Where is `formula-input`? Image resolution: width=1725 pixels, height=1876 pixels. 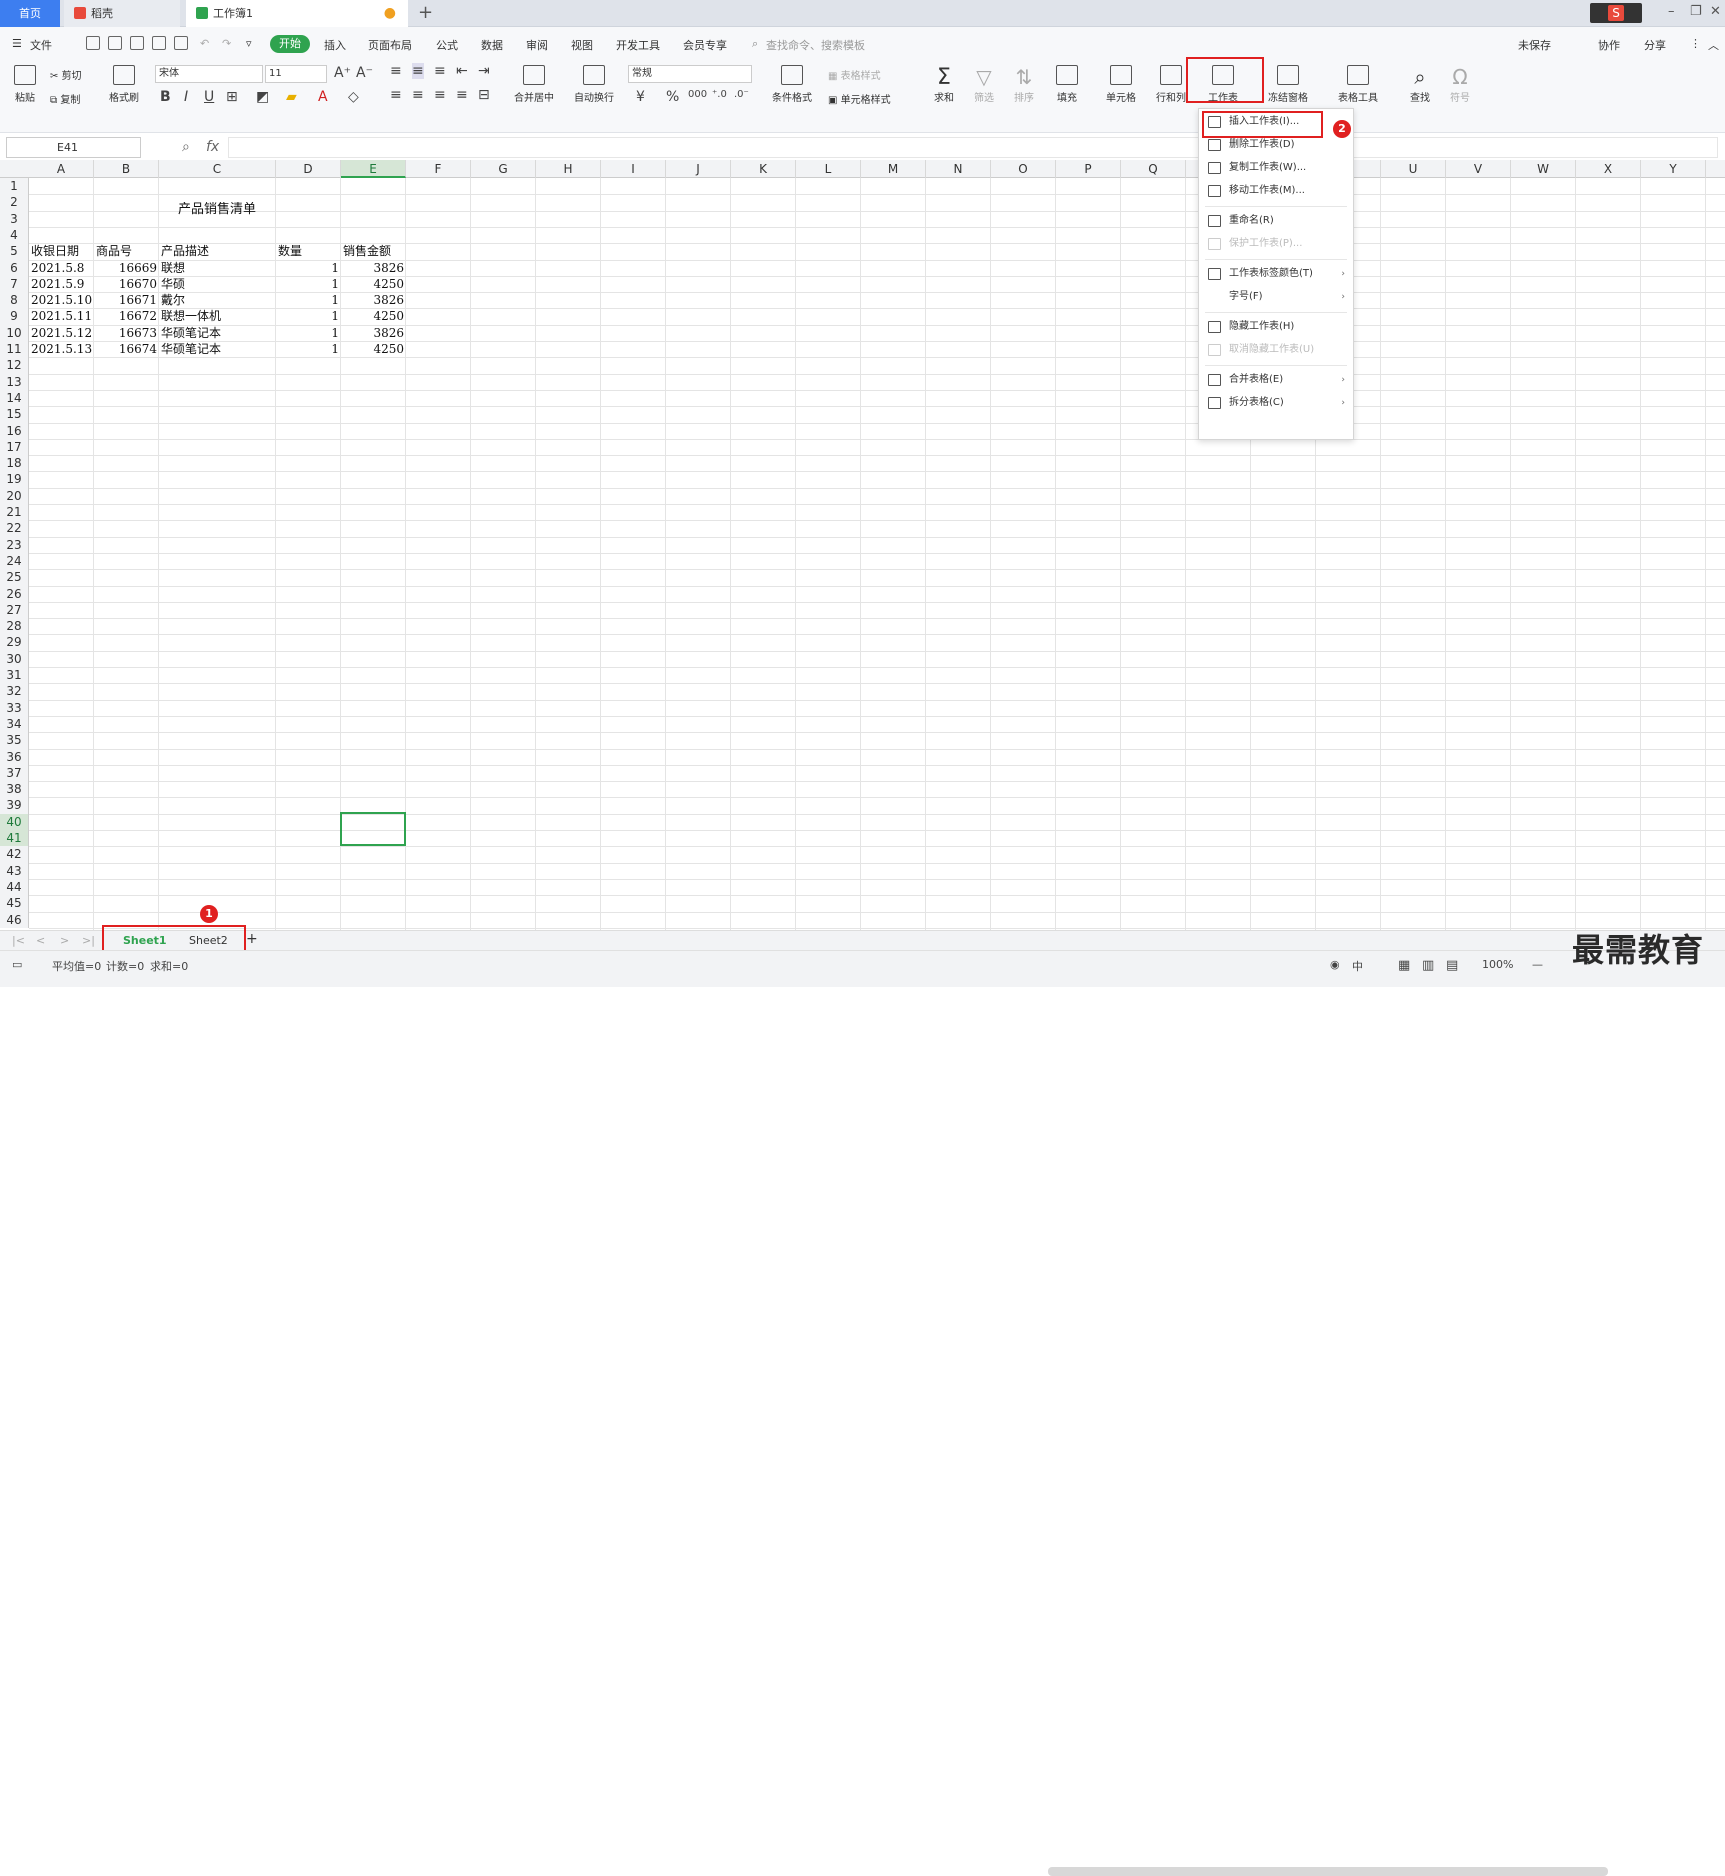
formula-input is located at coordinates (973, 147).